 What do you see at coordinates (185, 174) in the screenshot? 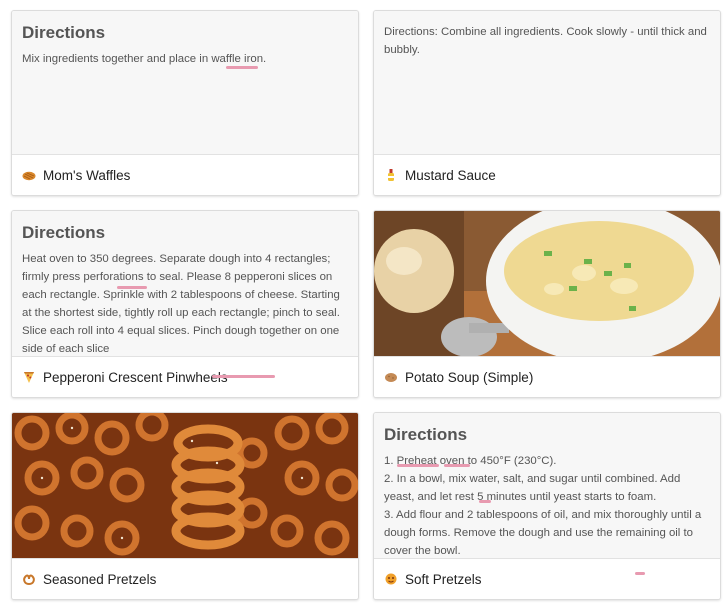
I see `card-footer: Mom's Waffles` at bounding box center [185, 174].